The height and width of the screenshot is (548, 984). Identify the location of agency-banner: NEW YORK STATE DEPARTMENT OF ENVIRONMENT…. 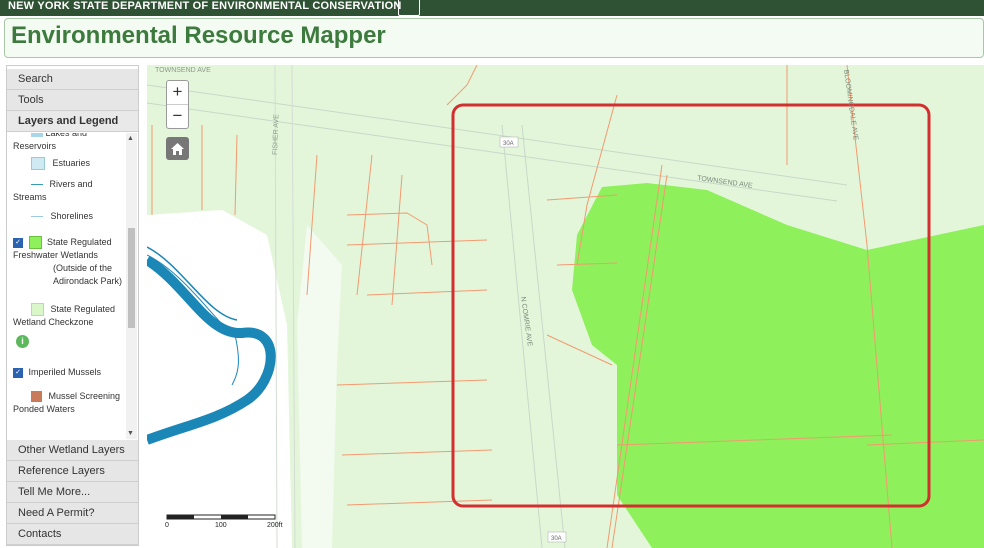
(492, 8).